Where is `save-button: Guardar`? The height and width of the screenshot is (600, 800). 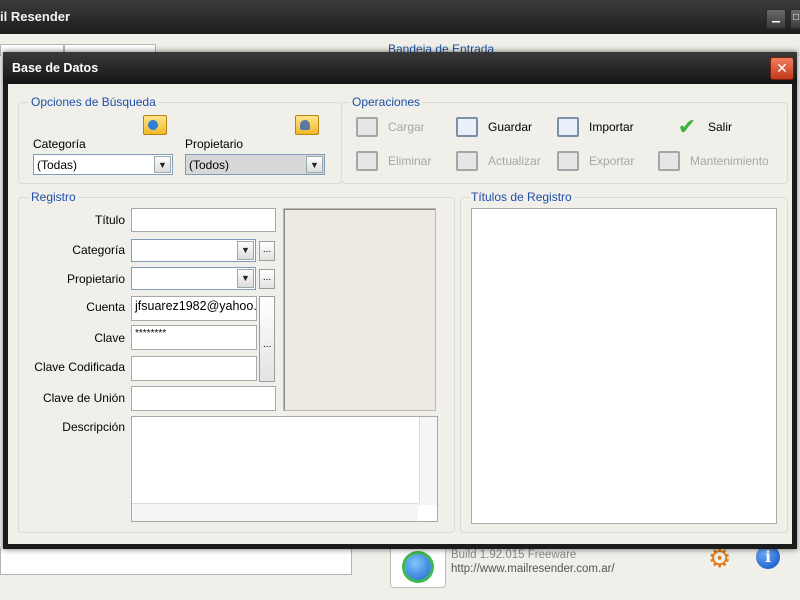
save-button: Guardar is located at coordinates (493, 127).